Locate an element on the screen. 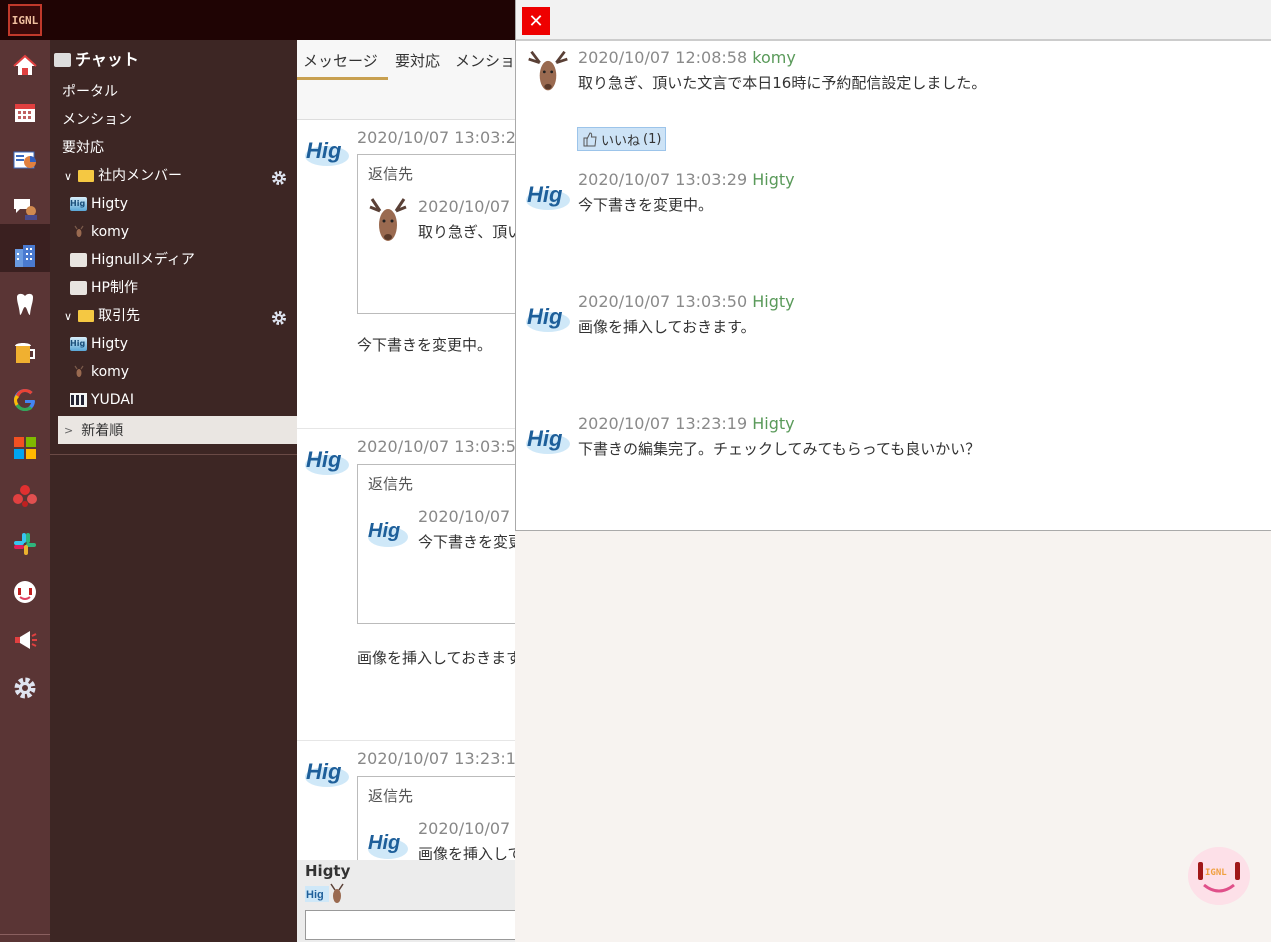 The height and width of the screenshot is (942, 1271). slack-icon is located at coordinates (25, 544).